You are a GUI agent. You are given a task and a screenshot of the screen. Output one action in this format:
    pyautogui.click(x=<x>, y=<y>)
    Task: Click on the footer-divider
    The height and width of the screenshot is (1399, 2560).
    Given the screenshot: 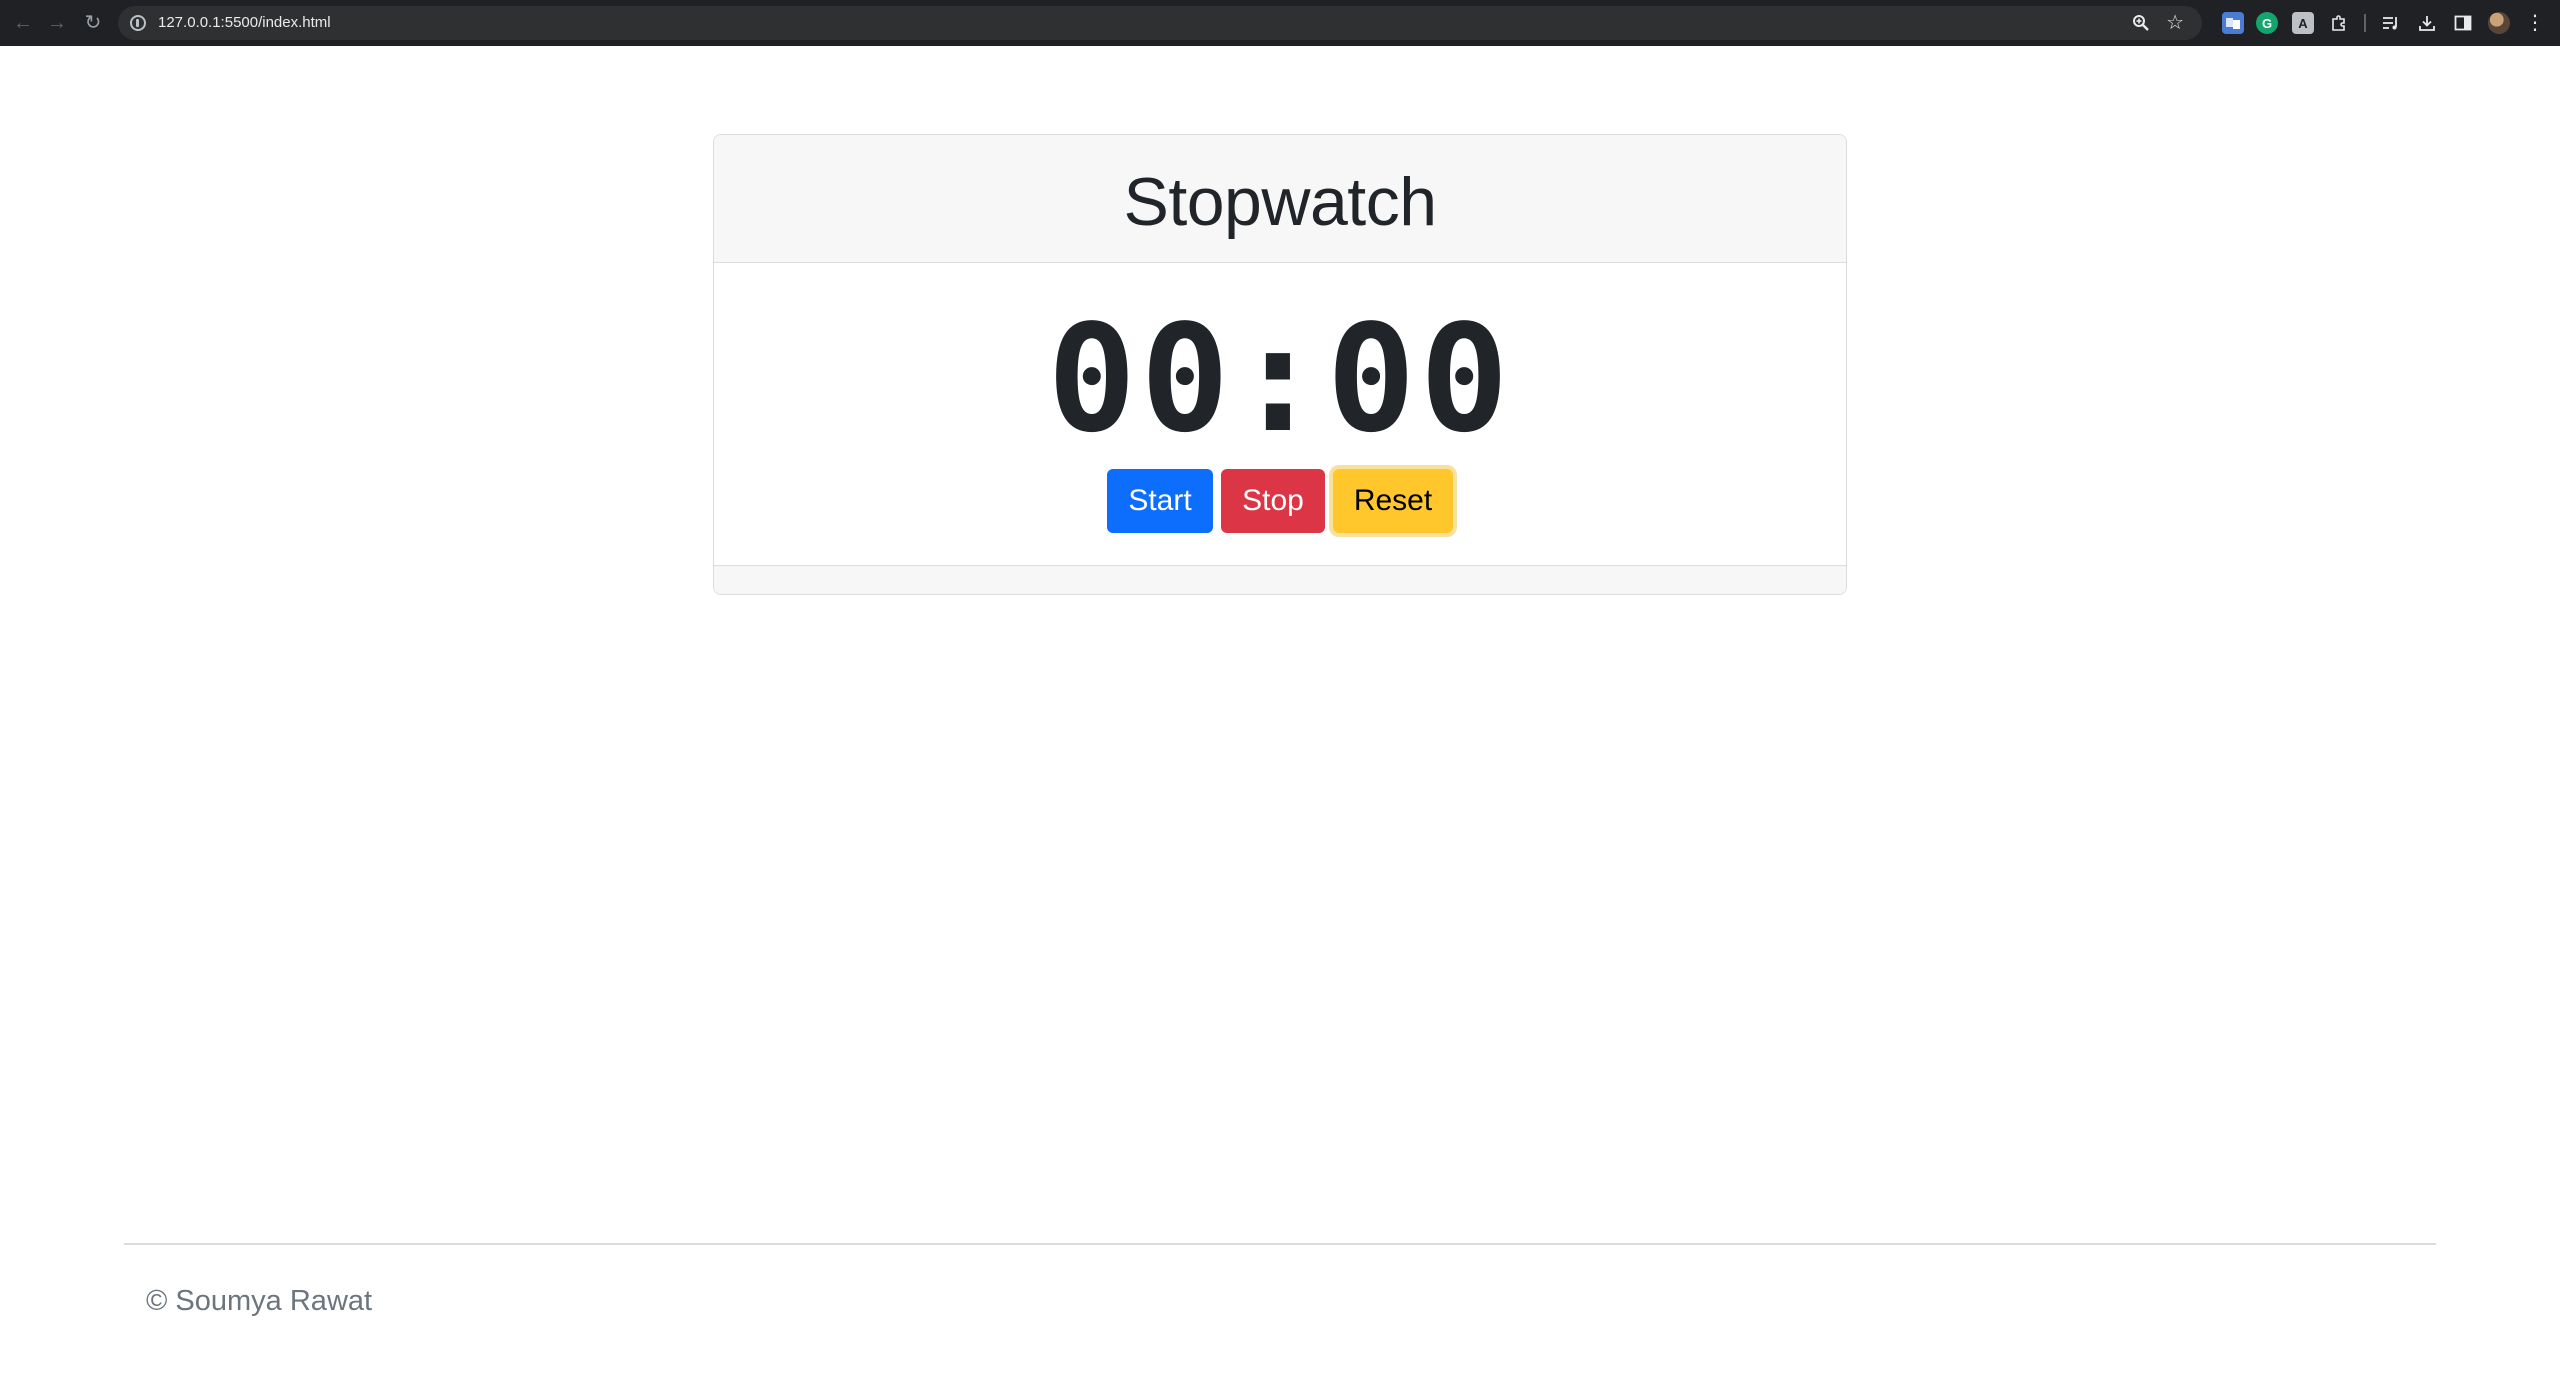 What is the action you would take?
    pyautogui.click(x=1280, y=1244)
    